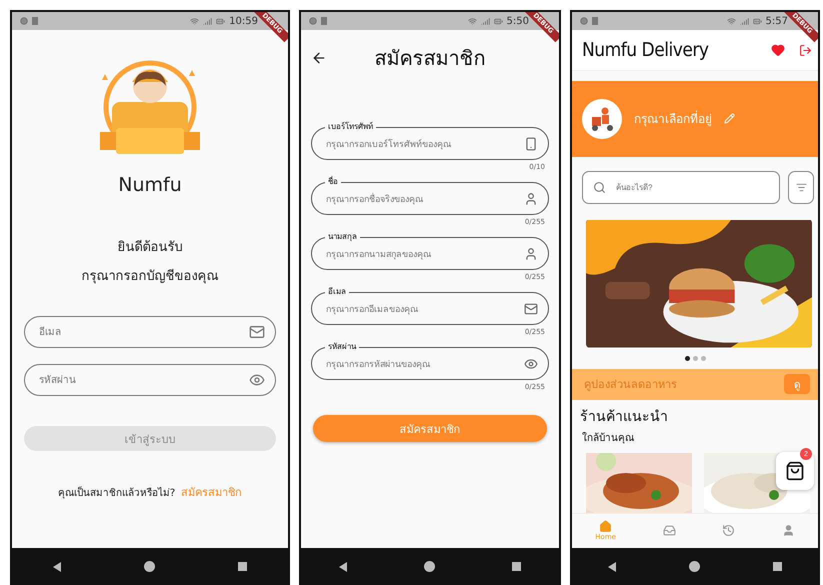  I want to click on text-input: กรุณากรอกเบอร์โทรศัพท์ของคุณ, so click(424, 144).